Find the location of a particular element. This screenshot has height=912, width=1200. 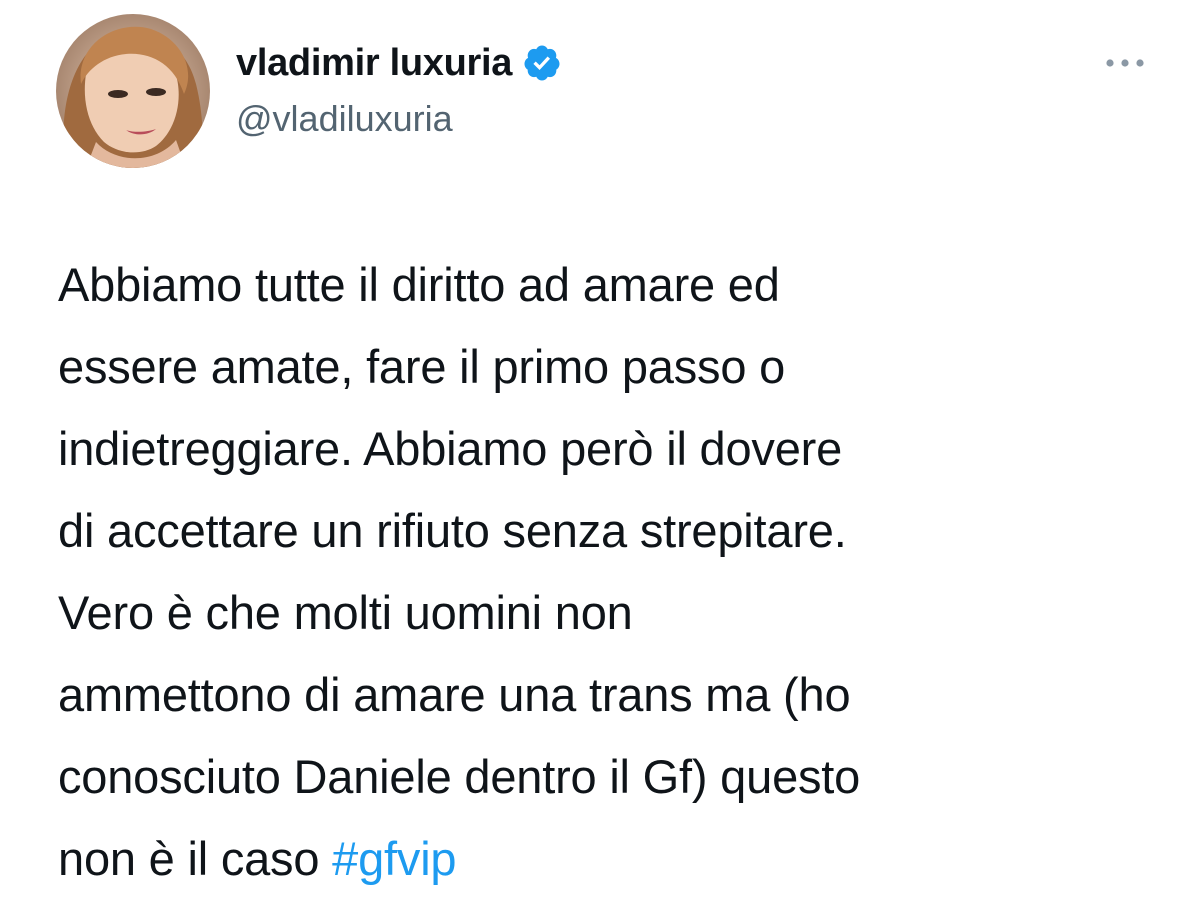

tweet-text-line: Vero è che molti uomini non is located at coordinates (345, 612).